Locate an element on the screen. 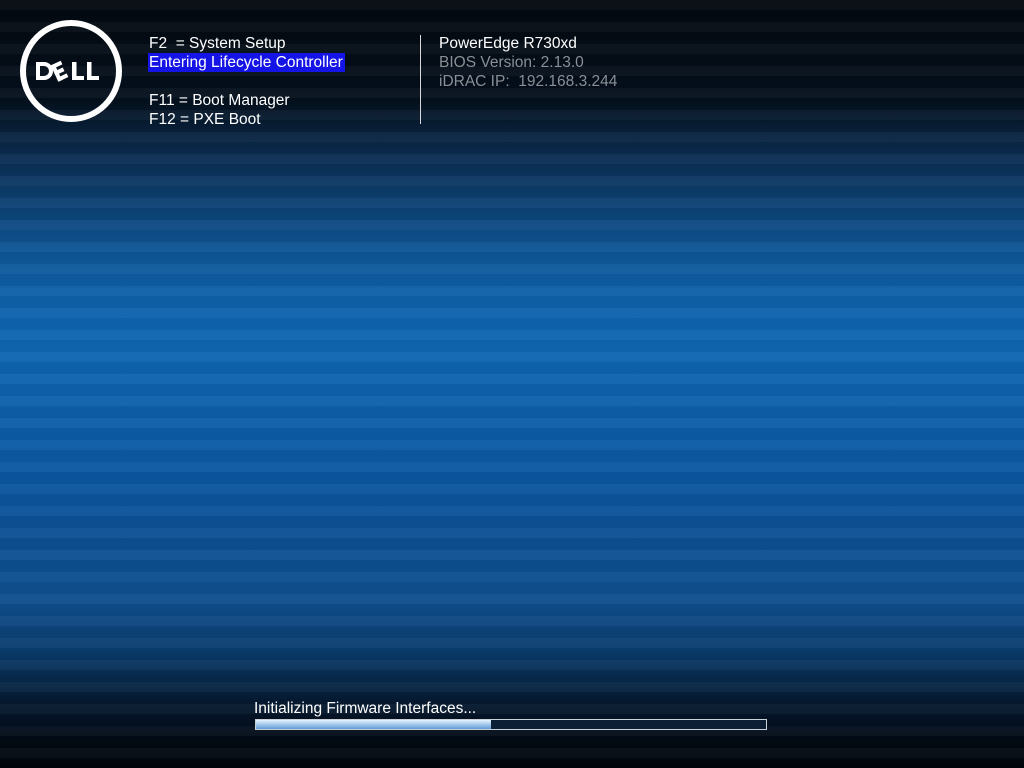 The height and width of the screenshot is (768, 1024). progress-bar-fill is located at coordinates (373, 724).